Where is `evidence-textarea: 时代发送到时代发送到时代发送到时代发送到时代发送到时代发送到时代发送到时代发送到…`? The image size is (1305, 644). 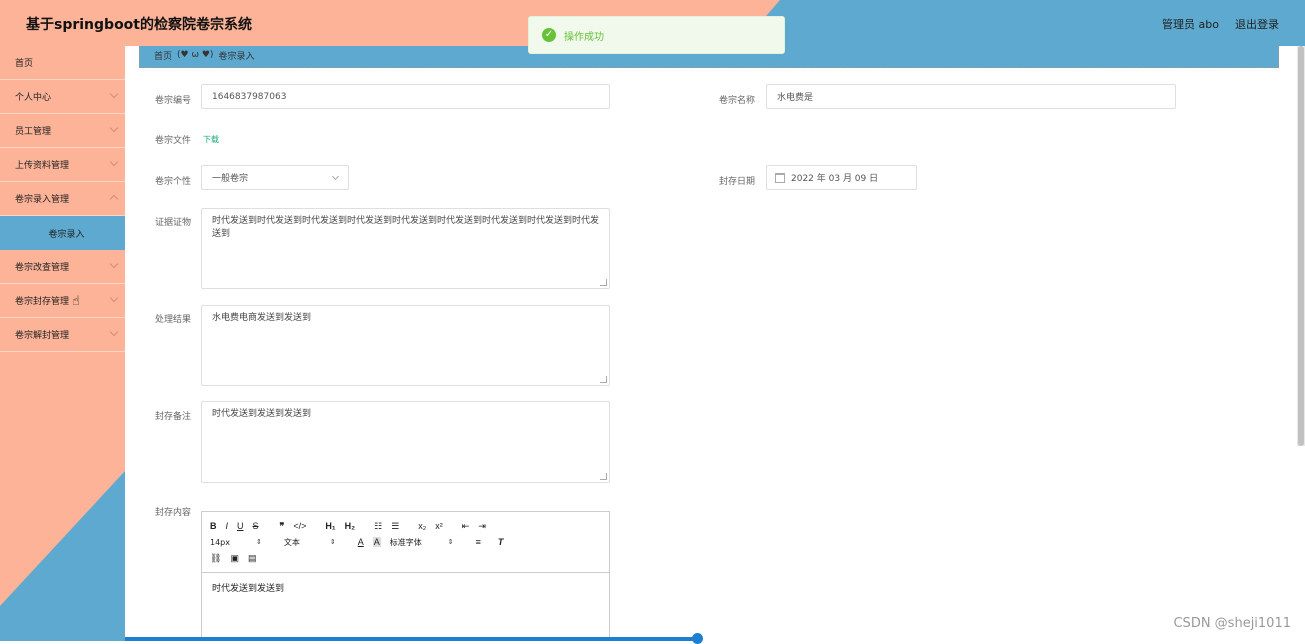 evidence-textarea: 时代发送到时代发送到时代发送到时代发送到时代发送到时代发送到时代发送到时代发送到… is located at coordinates (405, 248).